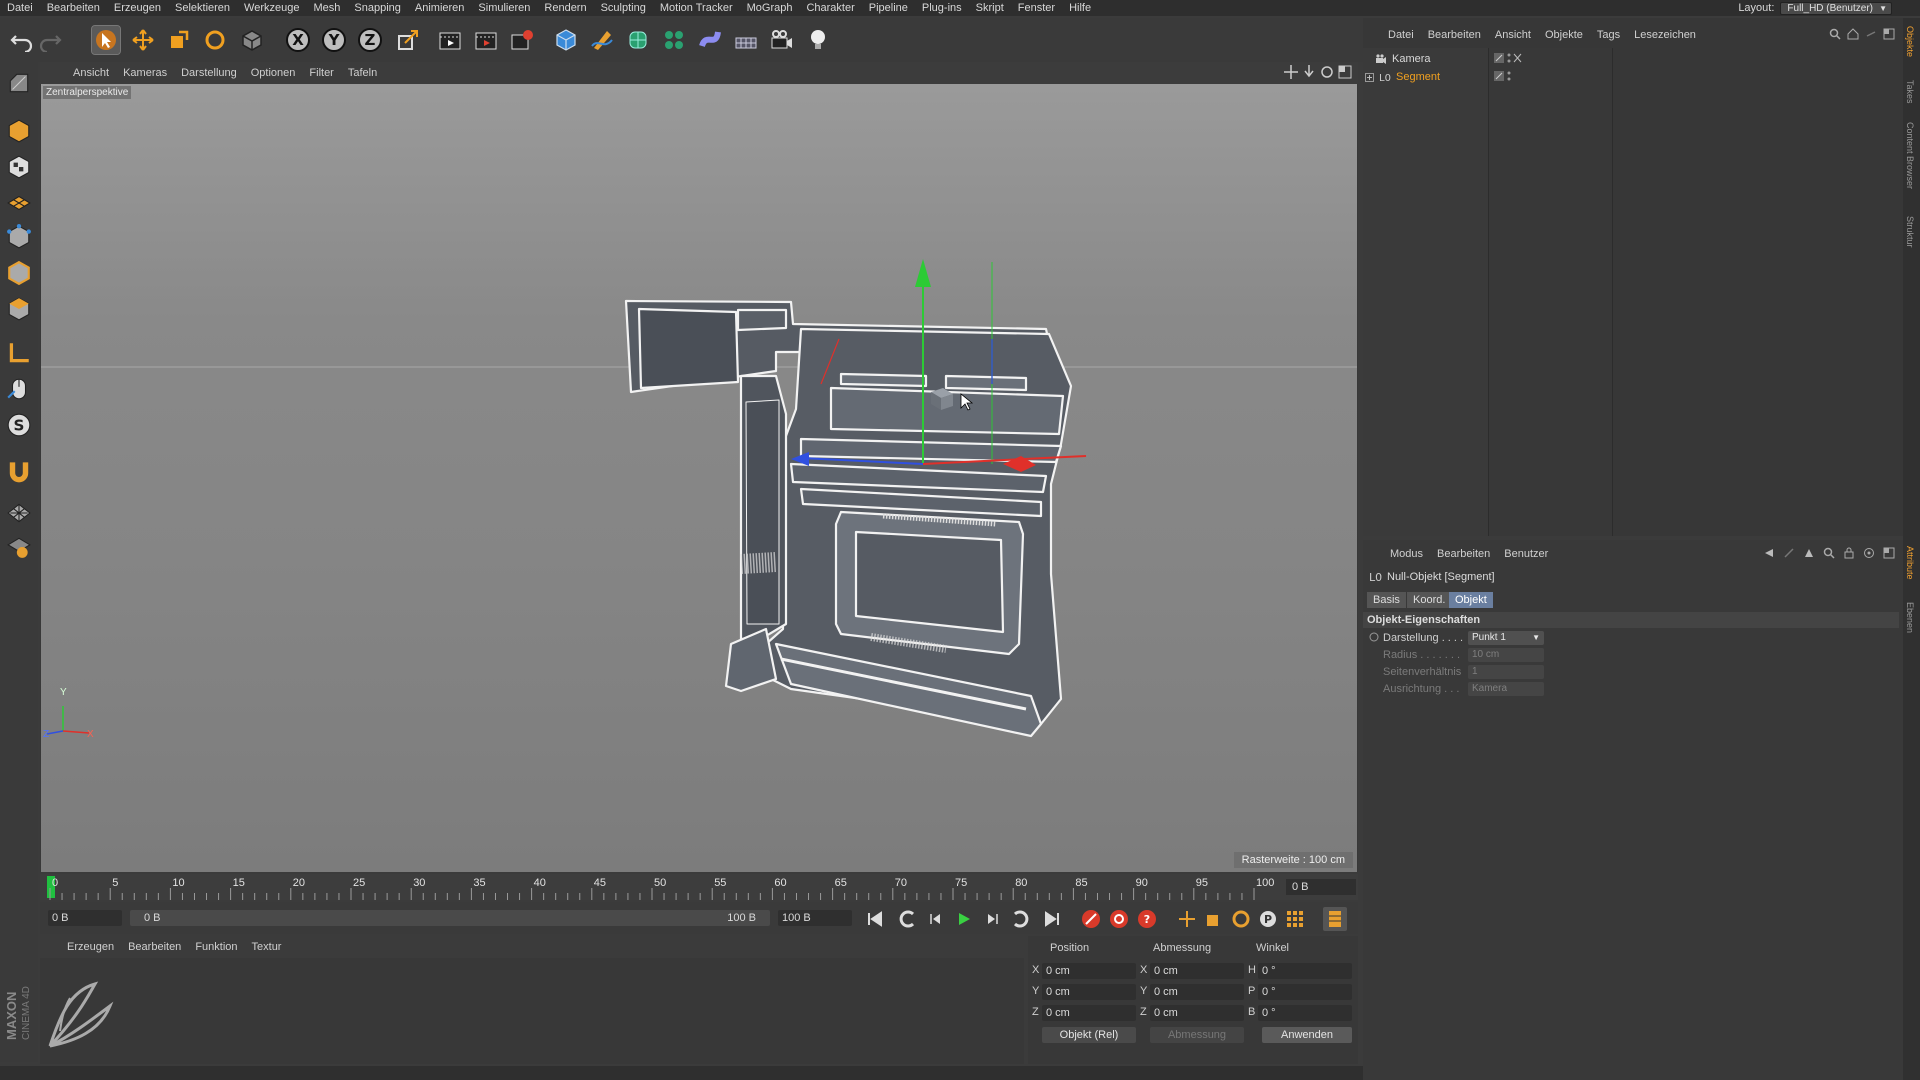 This screenshot has height=1080, width=1920. What do you see at coordinates (1268, 919) in the screenshot?
I see `key-parameter-icon: P` at bounding box center [1268, 919].